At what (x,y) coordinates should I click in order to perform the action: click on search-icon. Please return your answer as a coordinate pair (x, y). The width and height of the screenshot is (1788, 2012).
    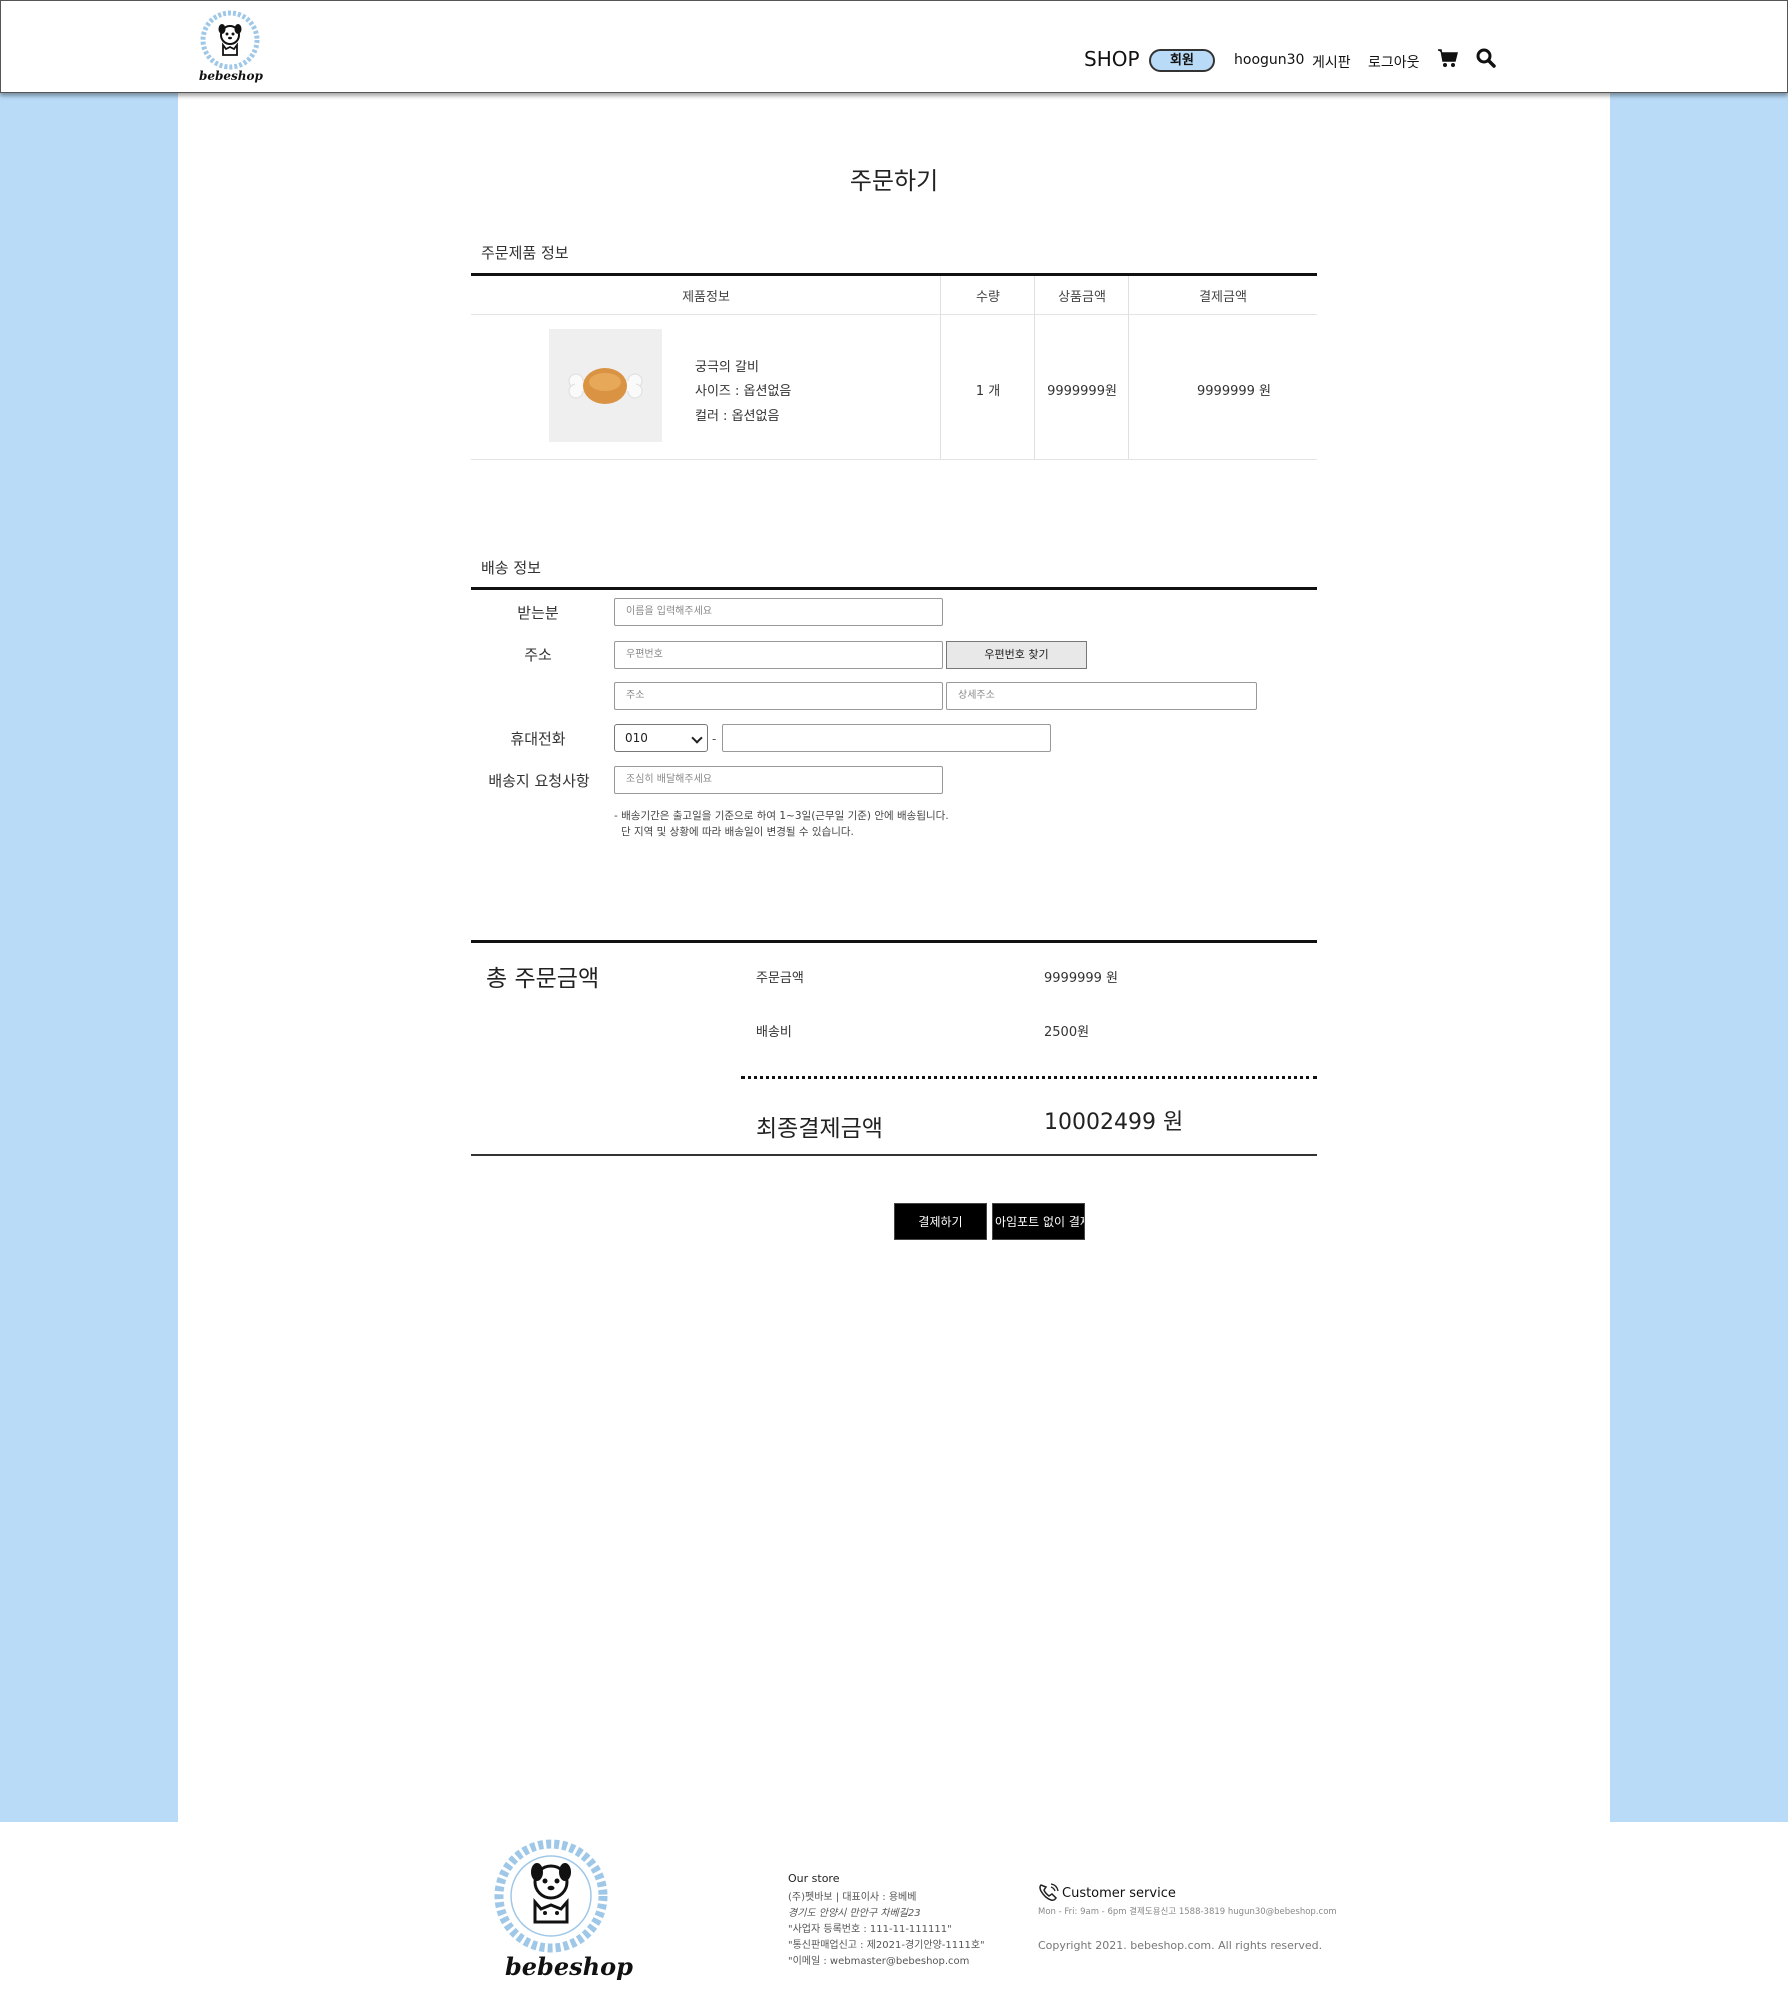
    Looking at the image, I should click on (1487, 59).